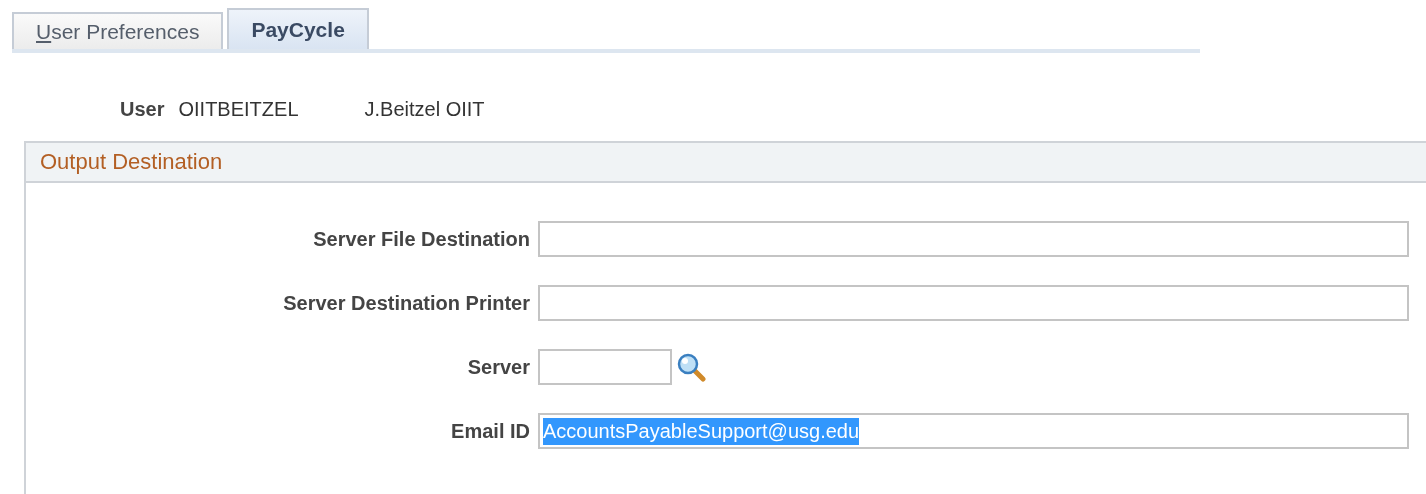 This screenshot has width=1426, height=494. I want to click on section-header: Output Destination, so click(726, 162).